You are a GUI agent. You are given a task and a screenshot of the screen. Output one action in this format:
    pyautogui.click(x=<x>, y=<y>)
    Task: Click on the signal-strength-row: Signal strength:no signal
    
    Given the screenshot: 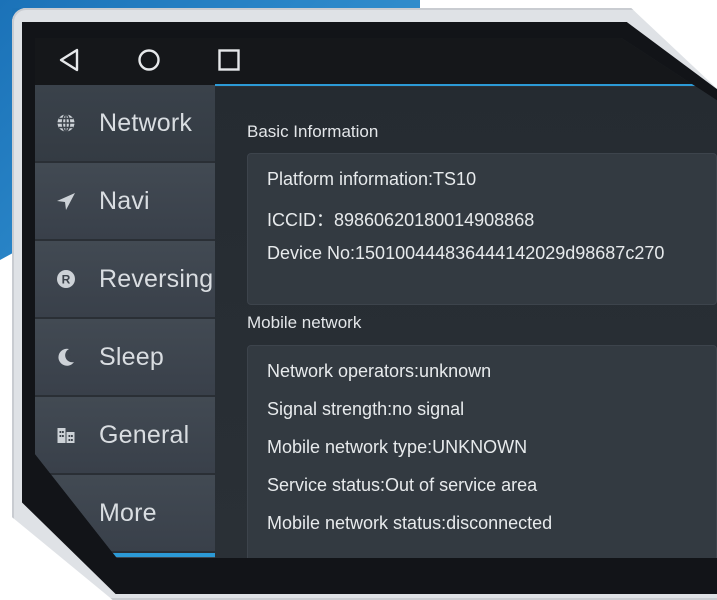 What is the action you would take?
    pyautogui.click(x=366, y=409)
    